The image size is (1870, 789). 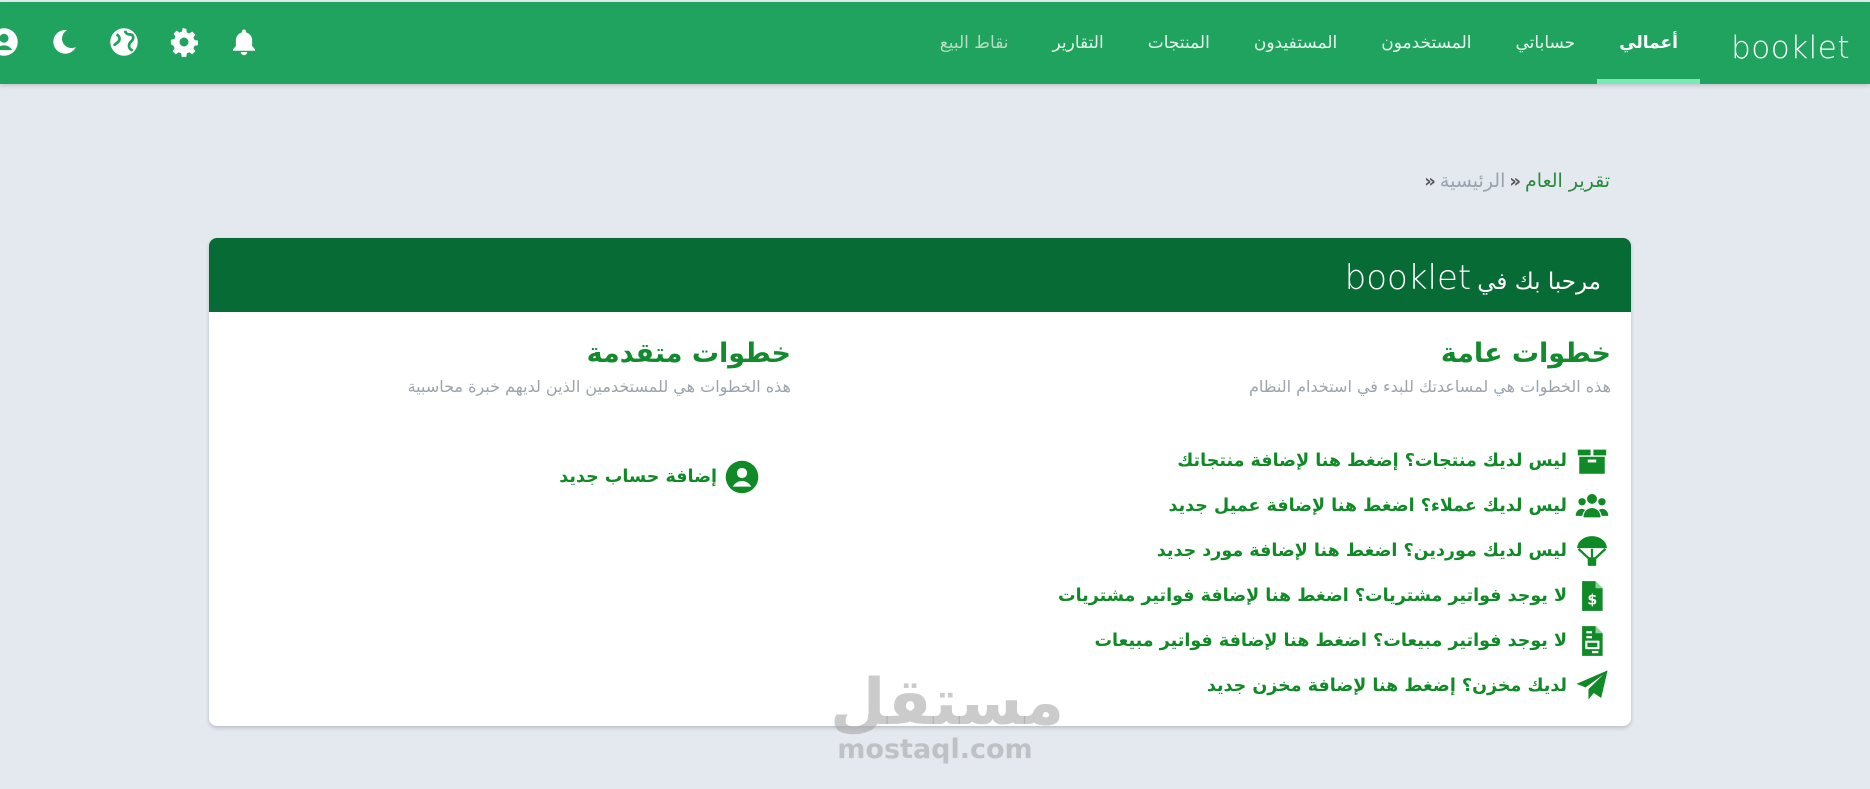 What do you see at coordinates (742, 476) in the screenshot?
I see `user-circle-icon` at bounding box center [742, 476].